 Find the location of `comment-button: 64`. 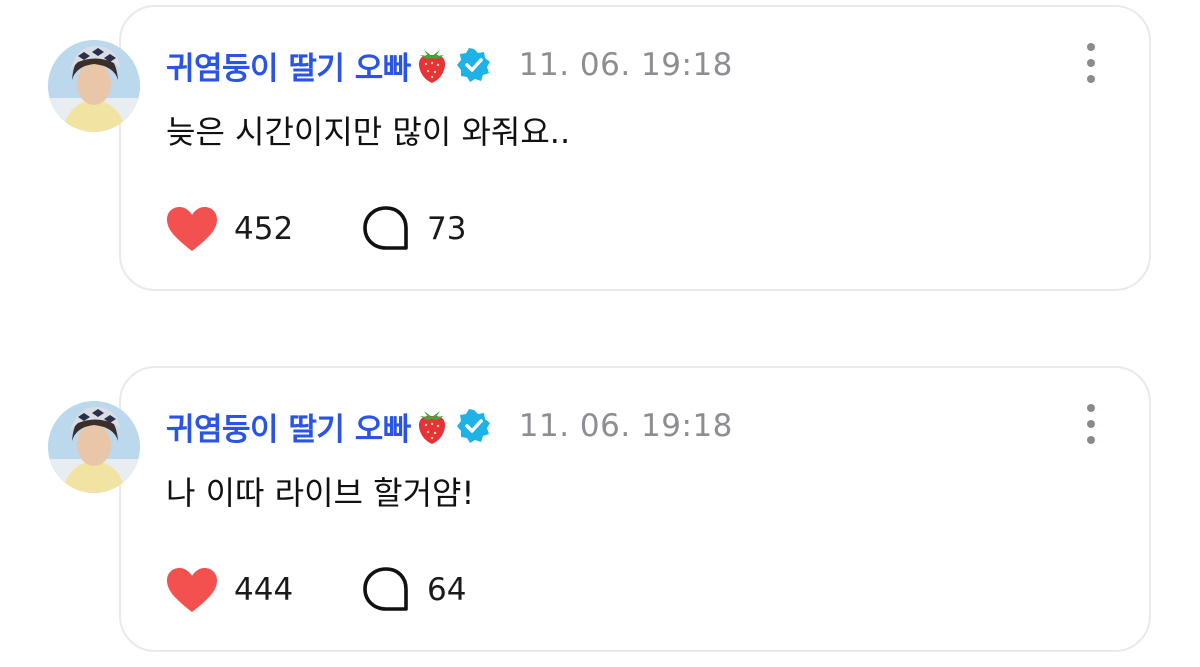

comment-button: 64 is located at coordinates (413, 590).